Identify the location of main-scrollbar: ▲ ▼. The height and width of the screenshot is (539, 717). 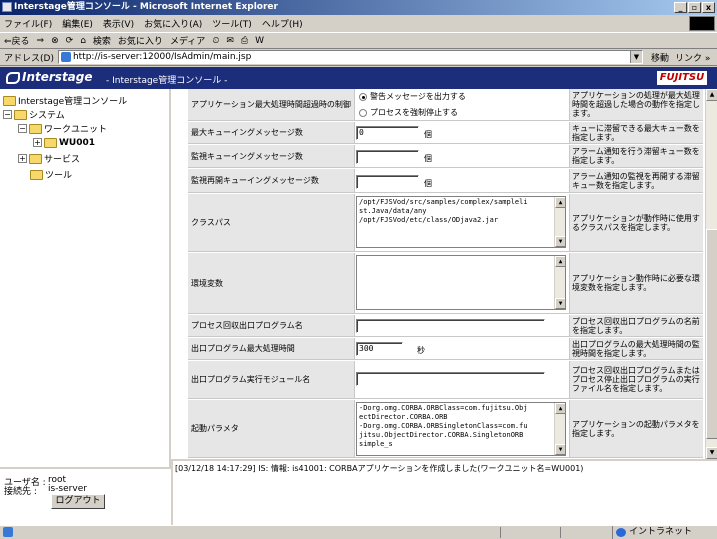
(711, 274).